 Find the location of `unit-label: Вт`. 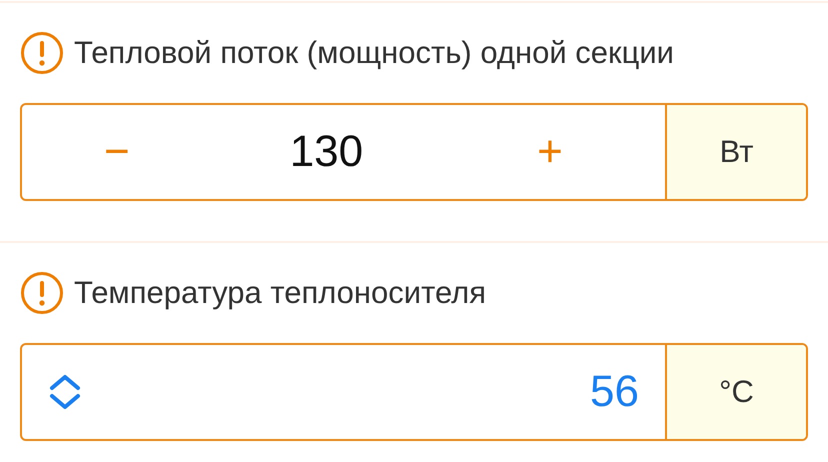

unit-label: Вт is located at coordinates (735, 152).